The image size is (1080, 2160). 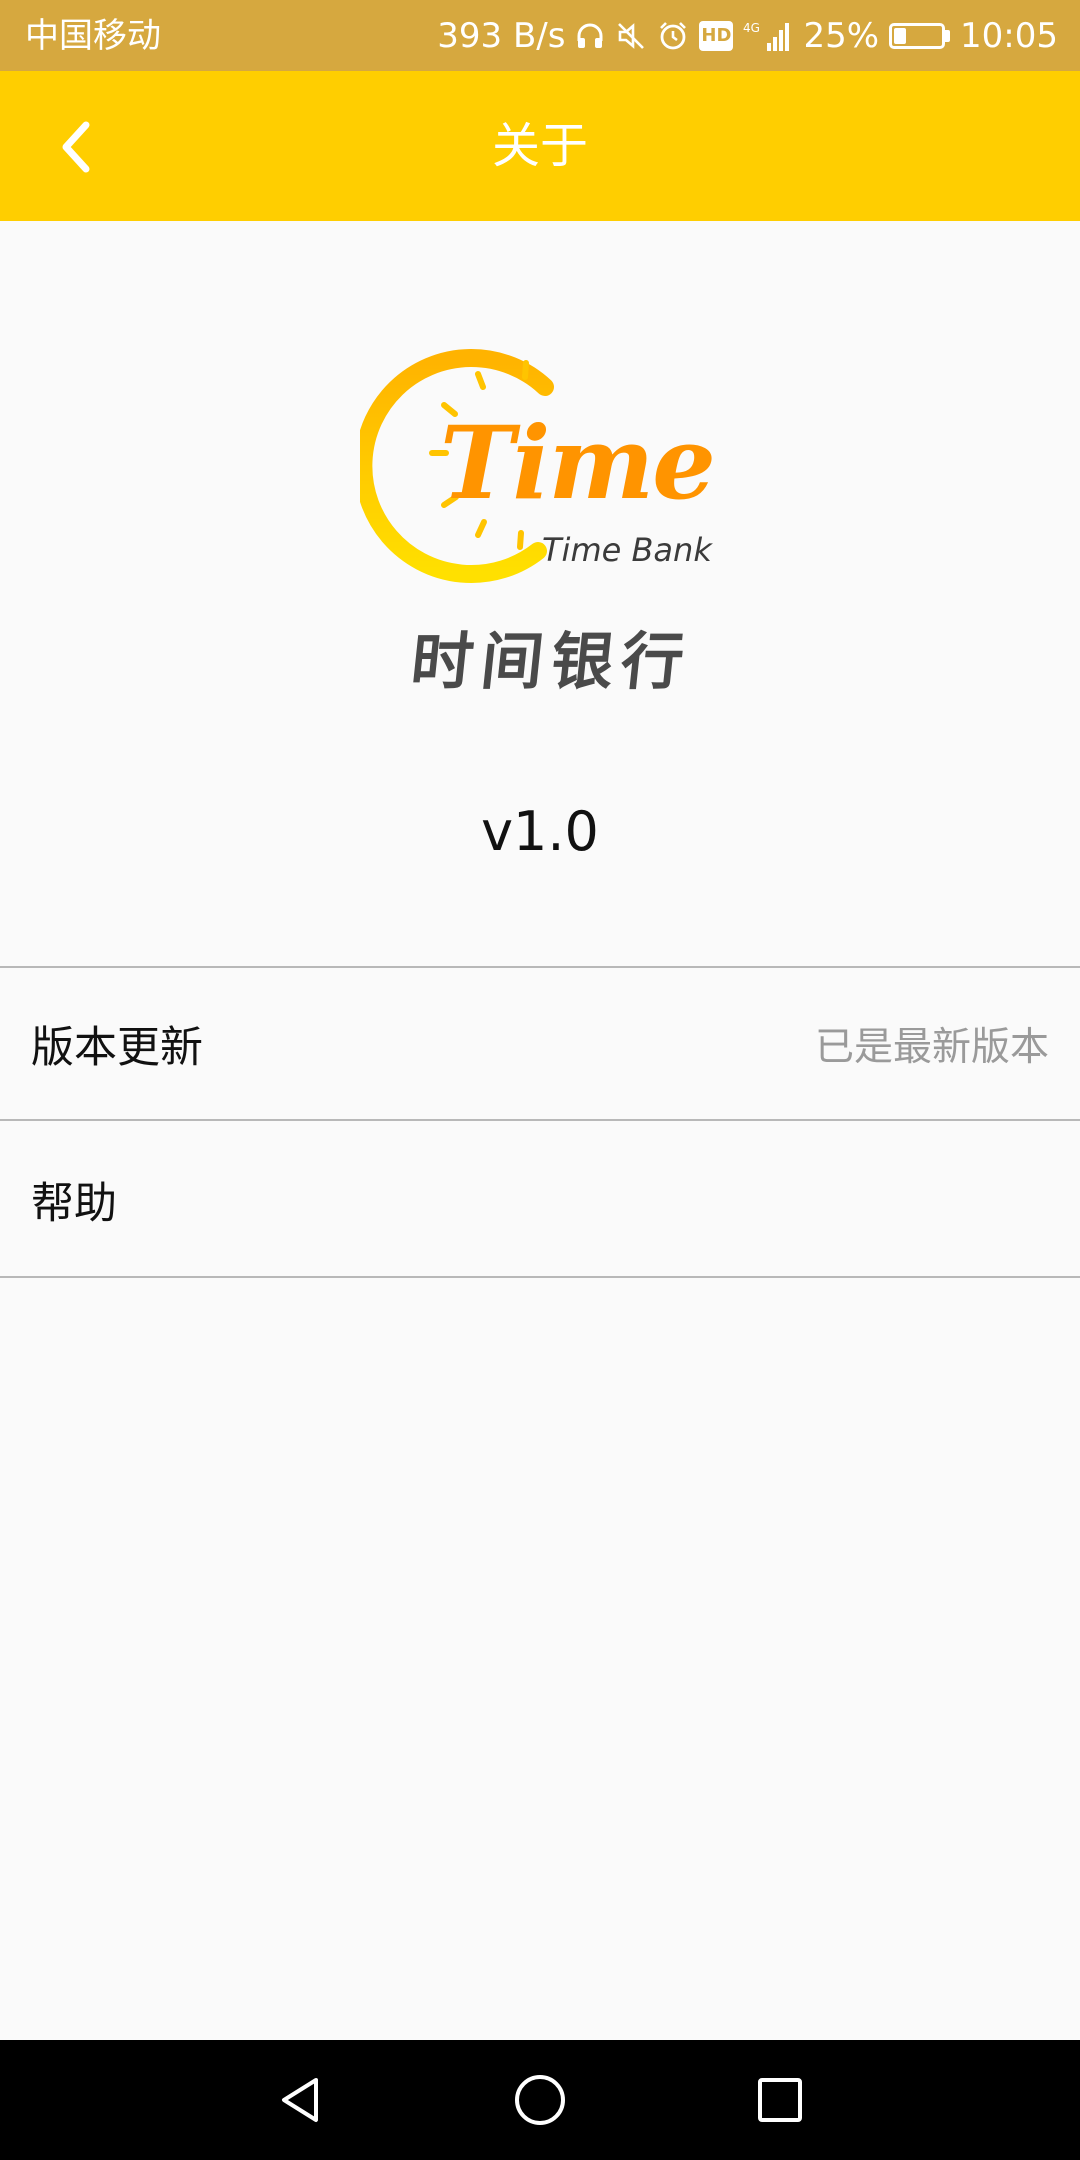 What do you see at coordinates (920, 35) in the screenshot?
I see `battery-icon` at bounding box center [920, 35].